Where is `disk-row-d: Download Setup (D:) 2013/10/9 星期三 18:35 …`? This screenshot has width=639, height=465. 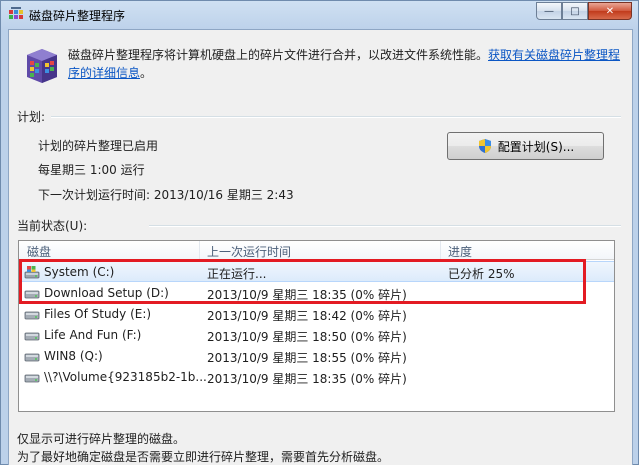
disk-row-d: Download Setup (D:) 2013/10/9 星期三 18:35 … is located at coordinates (316, 293).